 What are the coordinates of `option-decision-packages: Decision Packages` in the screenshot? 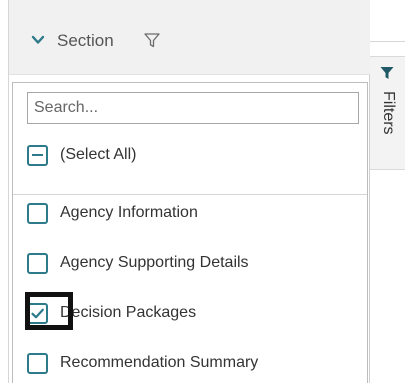 It's located at (196, 311).